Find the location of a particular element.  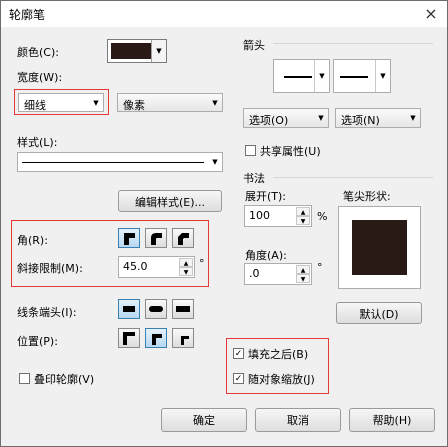

corner-label: 角(R): is located at coordinates (32, 240).